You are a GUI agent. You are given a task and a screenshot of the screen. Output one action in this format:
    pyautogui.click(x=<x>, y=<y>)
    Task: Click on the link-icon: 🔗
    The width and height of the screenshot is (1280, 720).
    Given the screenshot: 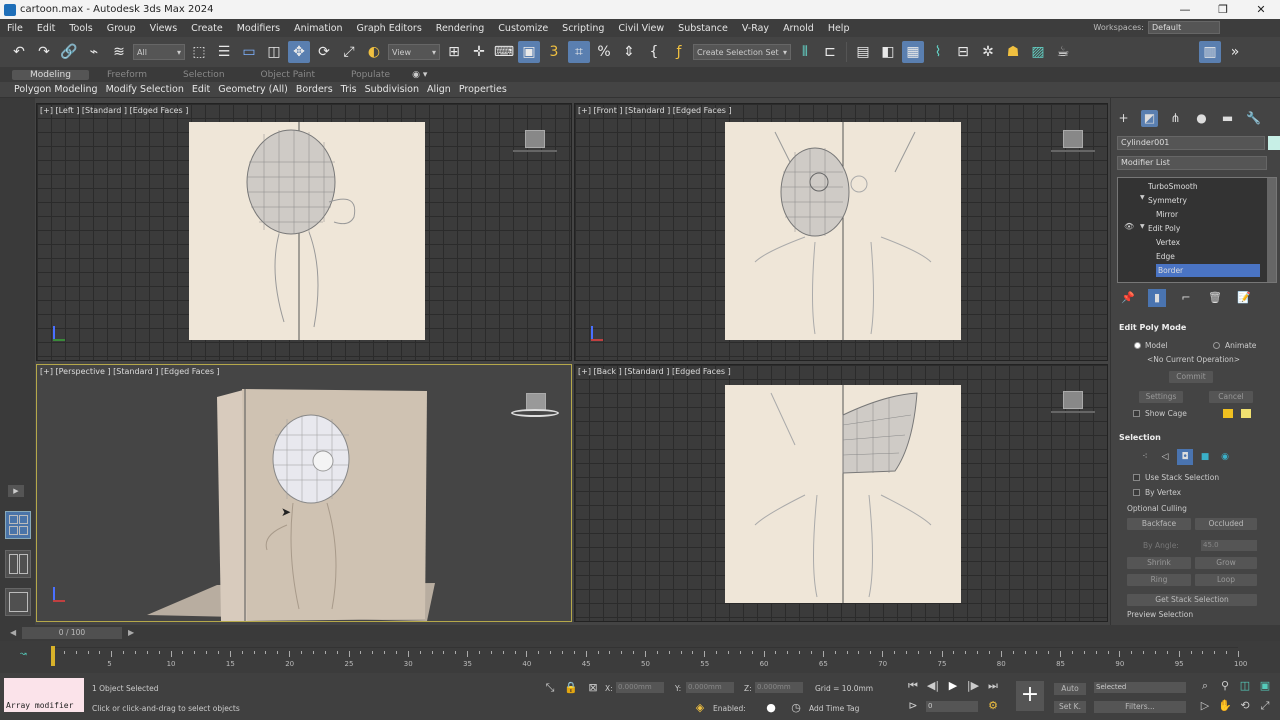 What is the action you would take?
    pyautogui.click(x=69, y=52)
    